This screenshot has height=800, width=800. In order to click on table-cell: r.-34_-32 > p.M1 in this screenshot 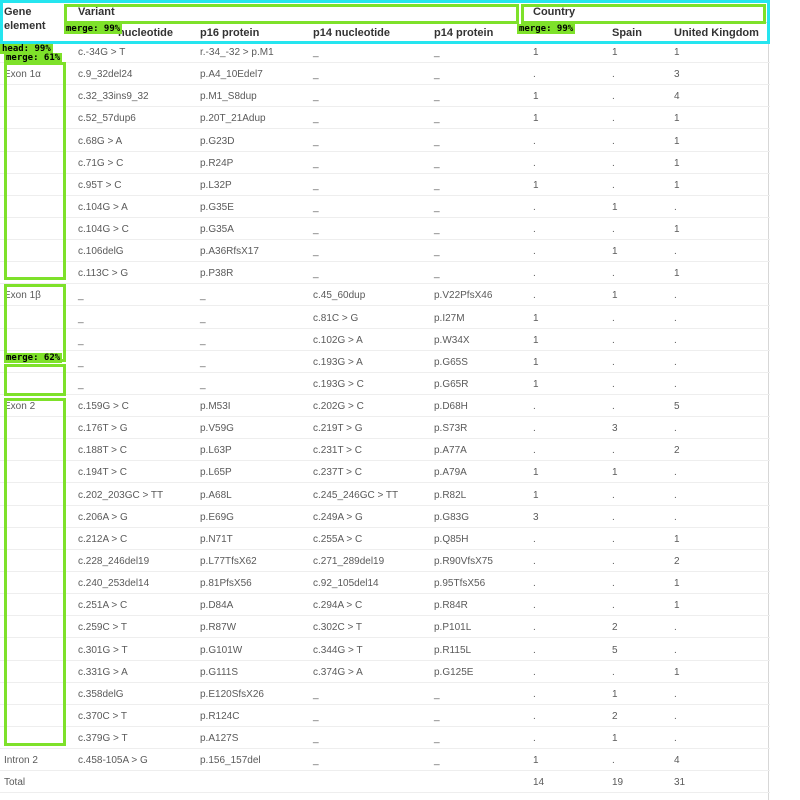, I will do `click(237, 52)`.